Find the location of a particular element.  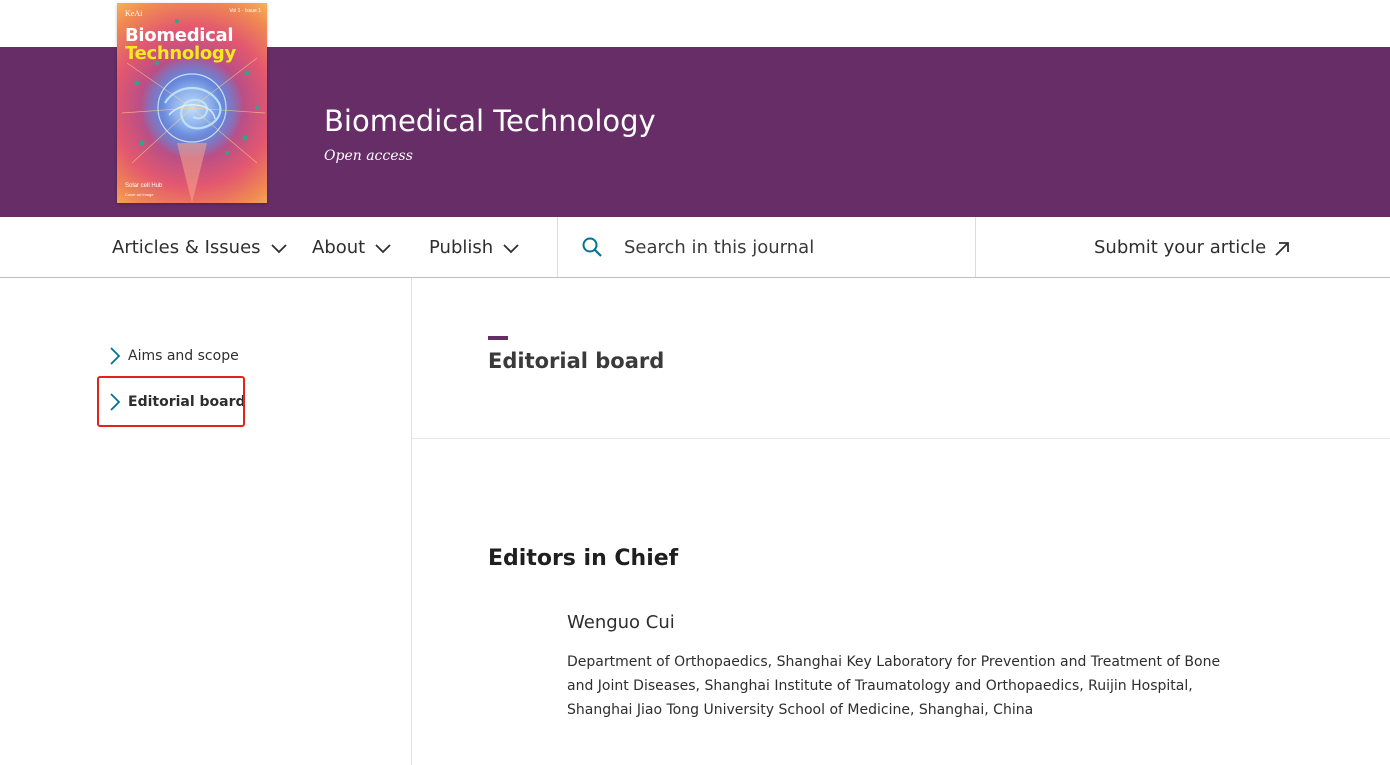

cover-footer: Solar cell Hub is located at coordinates (144, 186).